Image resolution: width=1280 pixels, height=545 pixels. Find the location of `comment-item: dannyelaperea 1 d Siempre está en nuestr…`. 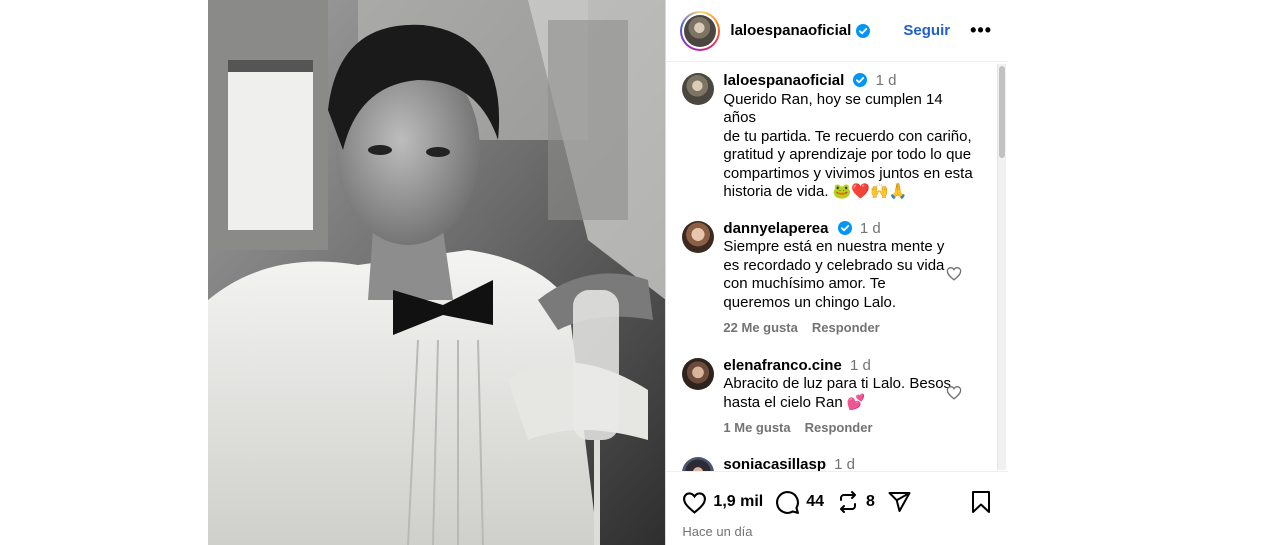

comment-item: dannyelaperea 1 d Siempre está en nuestr… is located at coordinates (845, 279).